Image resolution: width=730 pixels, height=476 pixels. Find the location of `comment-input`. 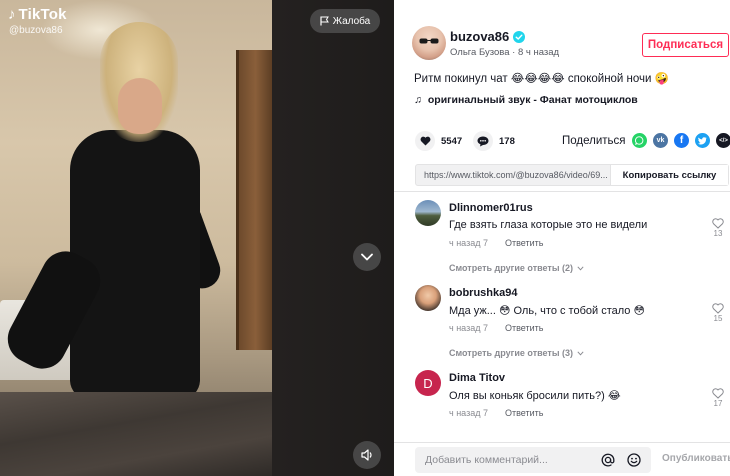

comment-input is located at coordinates (507, 460).